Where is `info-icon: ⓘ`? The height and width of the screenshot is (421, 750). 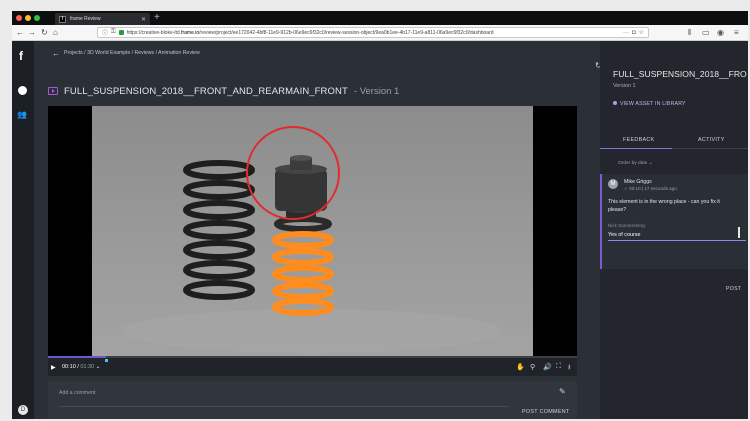 info-icon: ⓘ is located at coordinates (105, 32).